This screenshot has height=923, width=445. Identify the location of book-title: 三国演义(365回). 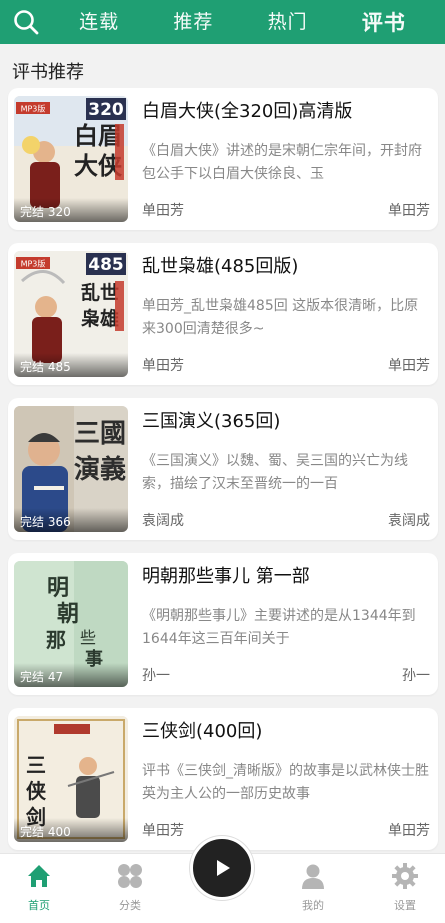
(211, 421).